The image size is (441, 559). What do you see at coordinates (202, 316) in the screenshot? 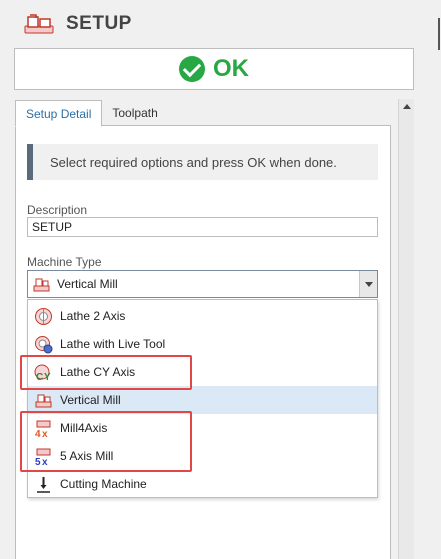
I see `option-lathe-2-axis: Lathe 2 Axis` at bounding box center [202, 316].